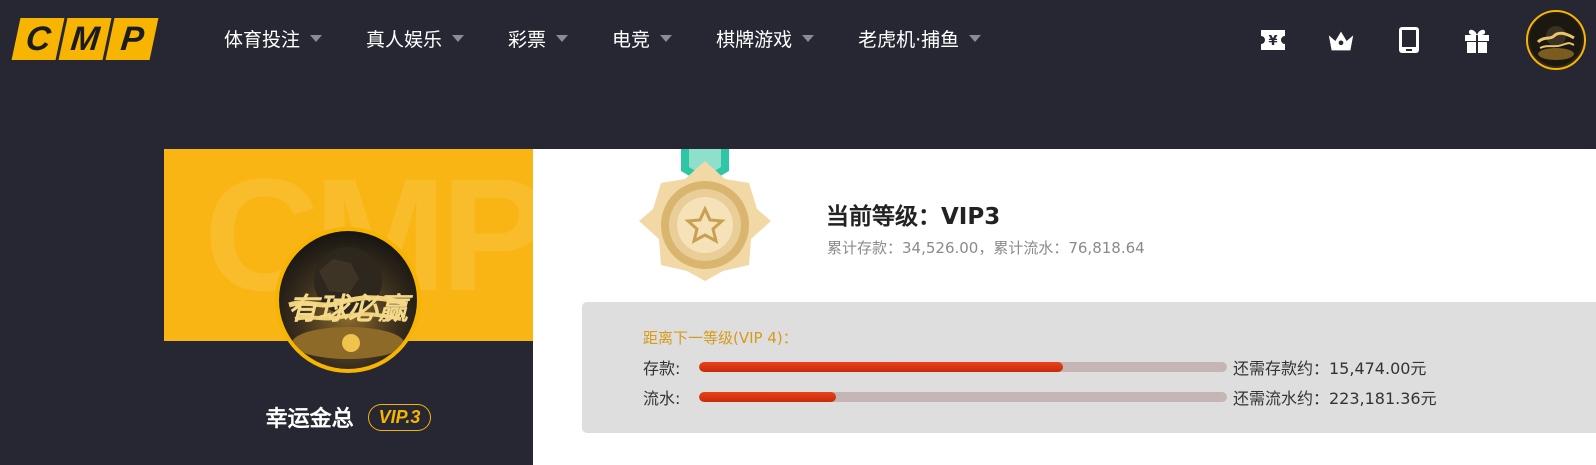  What do you see at coordinates (768, 397) in the screenshot?
I see `turnover-progress-fill` at bounding box center [768, 397].